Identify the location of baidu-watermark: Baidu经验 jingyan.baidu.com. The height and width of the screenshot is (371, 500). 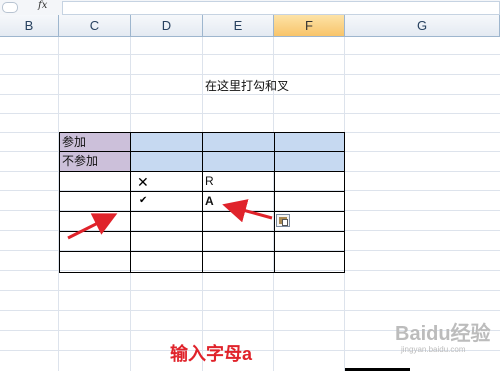
(445, 337).